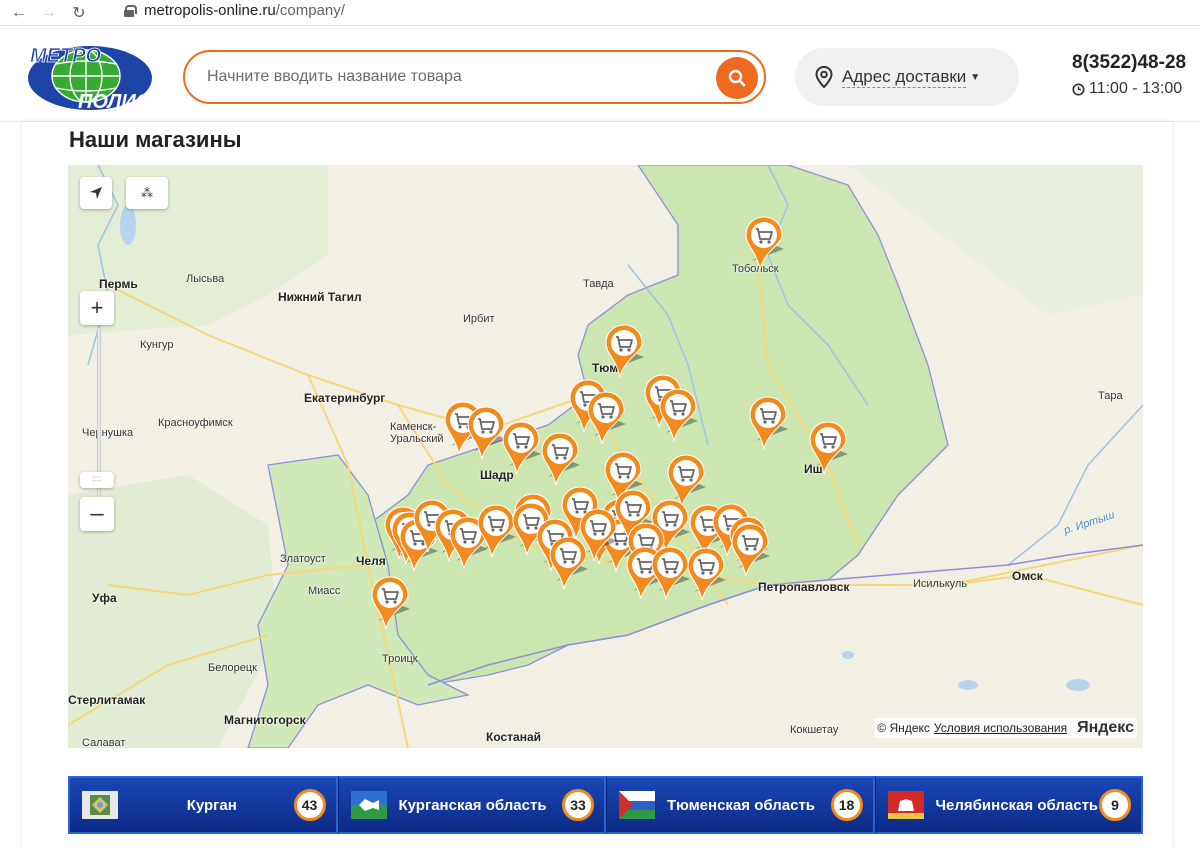  I want to click on store-count-badge: 9, so click(1115, 805).